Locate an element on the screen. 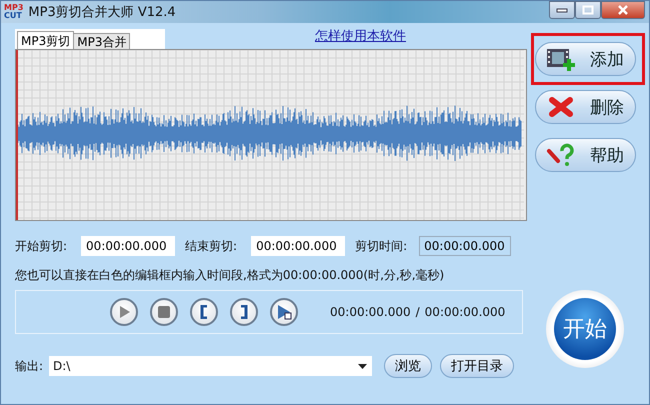  close-button is located at coordinates (623, 10).